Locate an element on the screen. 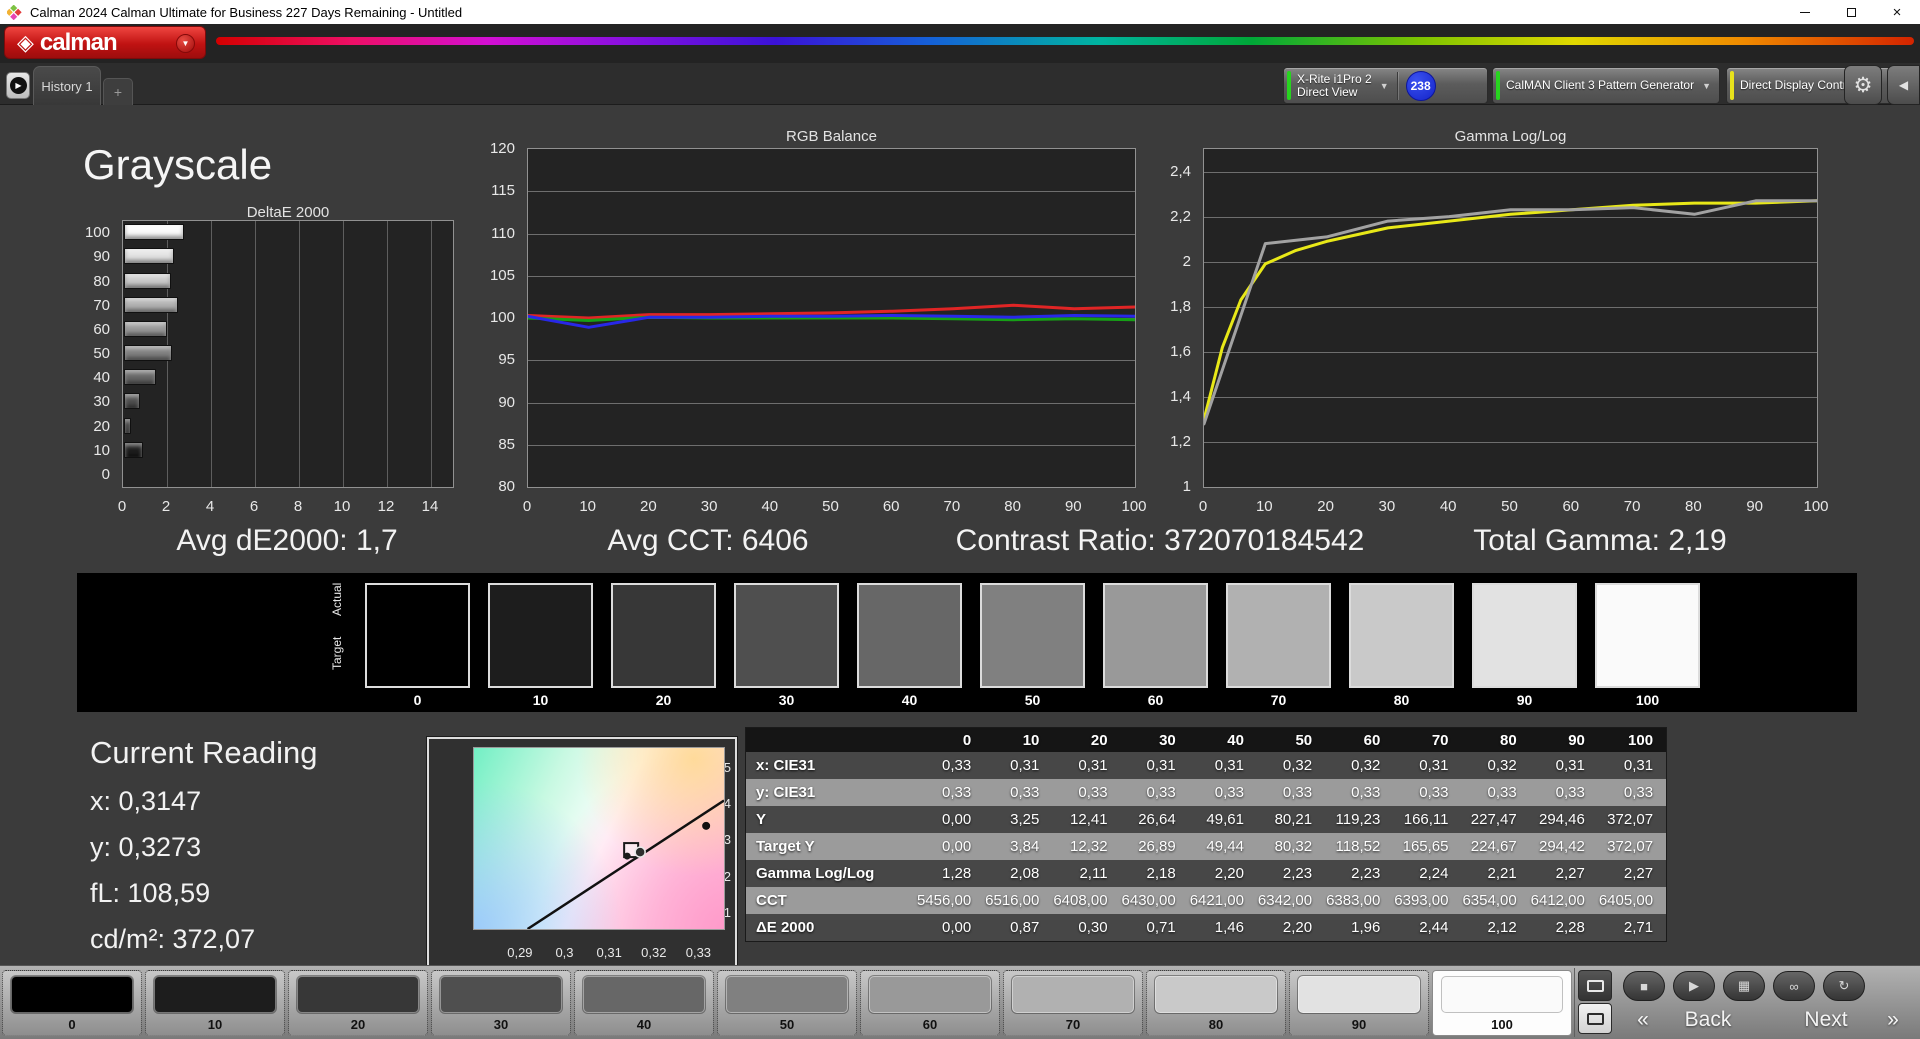  level-label: 30 is located at coordinates (501, 1024).